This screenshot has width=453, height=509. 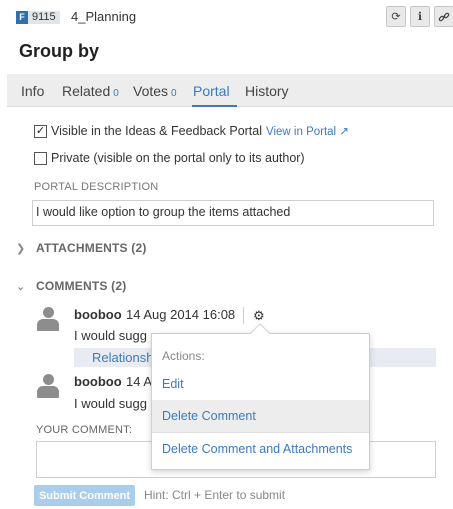 I want to click on private-checkbox, so click(x=40, y=158).